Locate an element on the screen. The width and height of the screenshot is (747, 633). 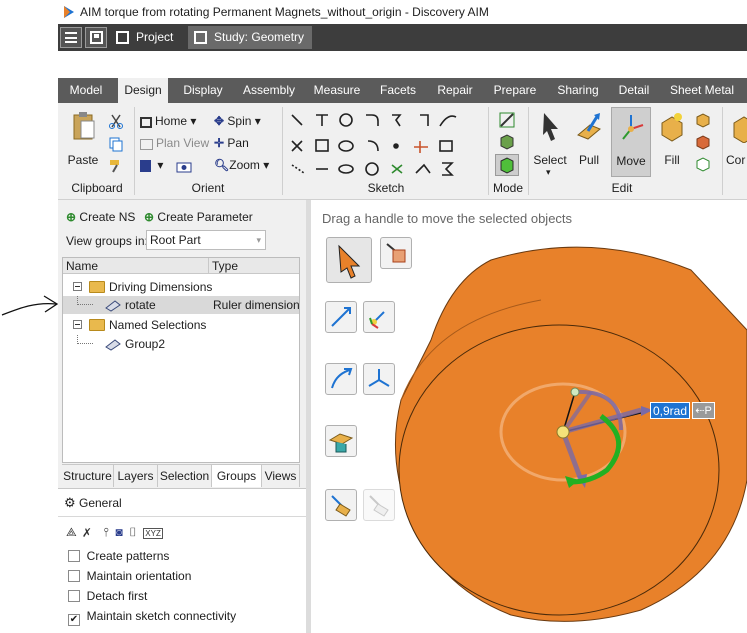
split-icon is located at coordinates (703, 142).